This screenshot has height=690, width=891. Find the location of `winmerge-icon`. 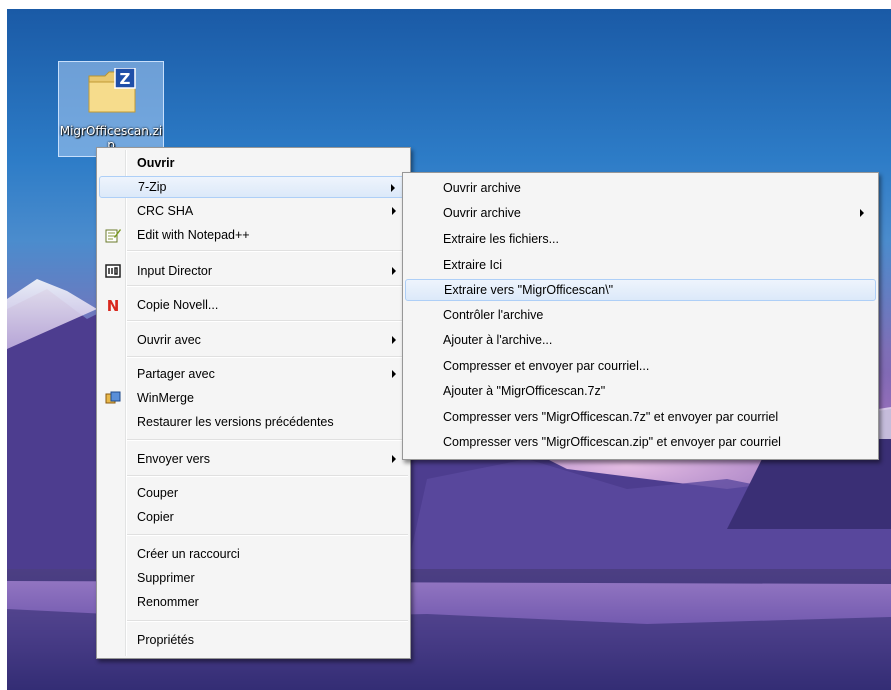

winmerge-icon is located at coordinates (113, 397).